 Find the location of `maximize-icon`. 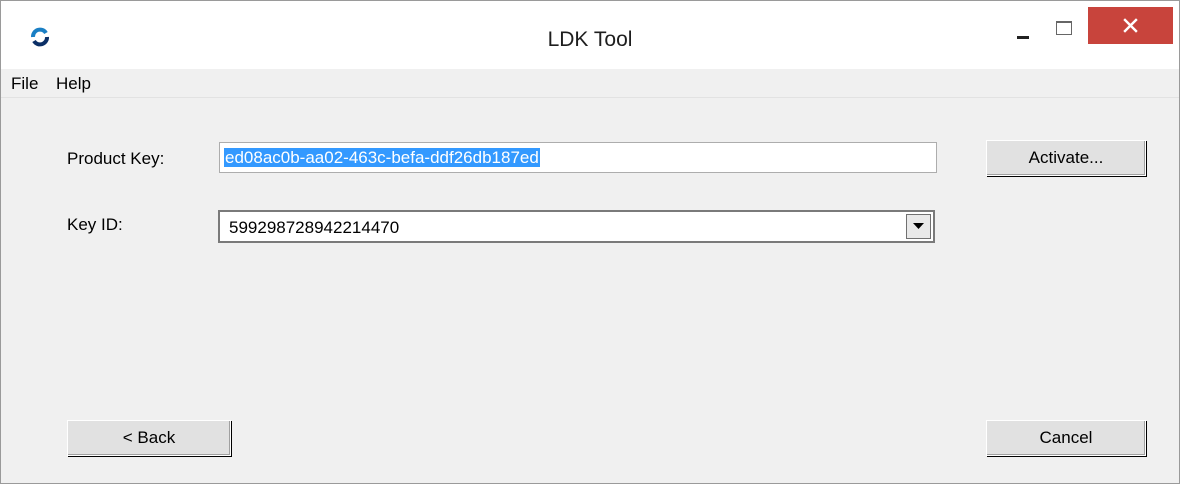

maximize-icon is located at coordinates (1064, 28).